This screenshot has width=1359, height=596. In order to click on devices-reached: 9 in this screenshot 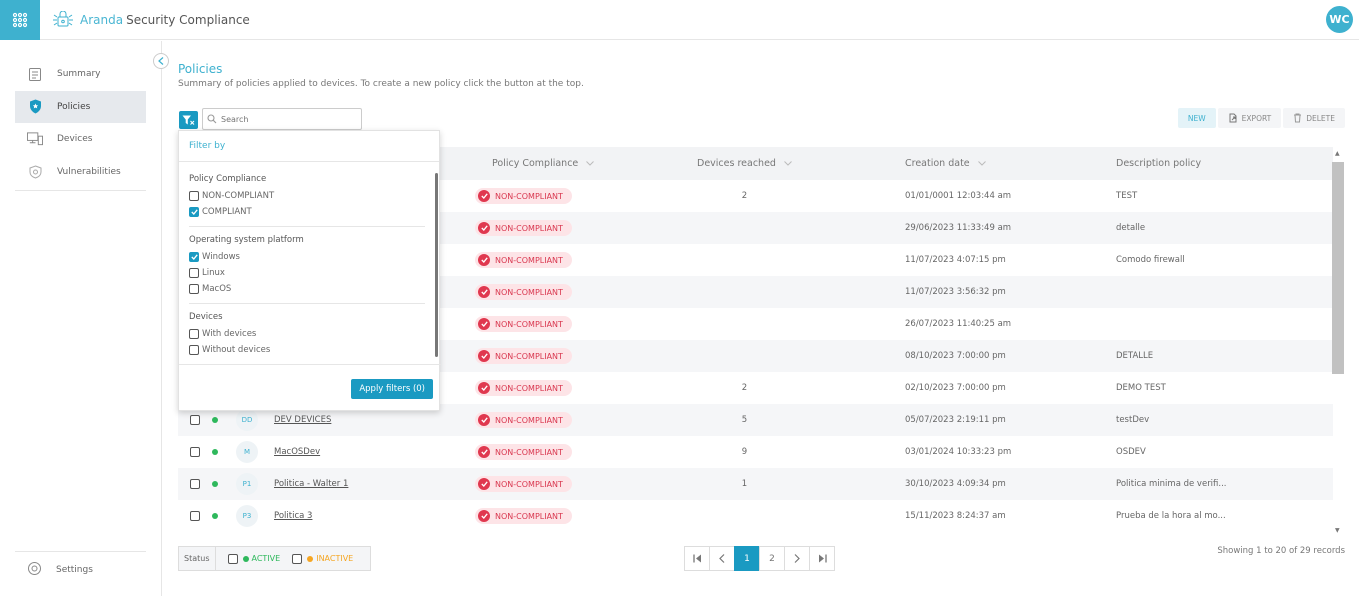, I will do `click(744, 452)`.